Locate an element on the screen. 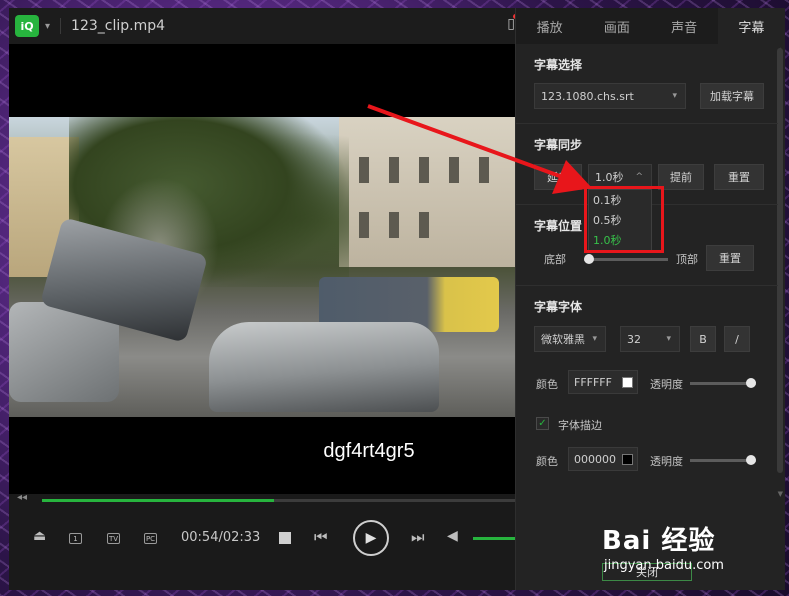  tab-picture: 画面 is located at coordinates (616, 26).